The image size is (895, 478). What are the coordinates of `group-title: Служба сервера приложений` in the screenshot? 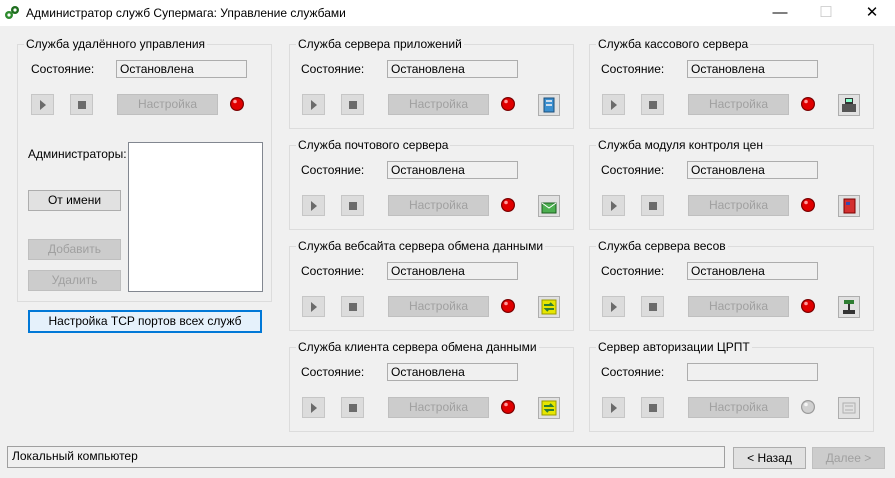 It's located at (380, 44).